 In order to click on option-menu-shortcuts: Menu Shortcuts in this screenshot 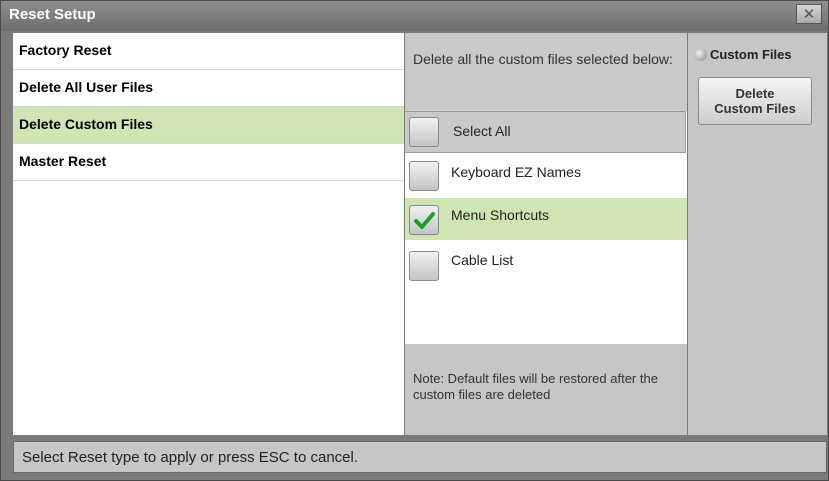, I will do `click(546, 219)`.